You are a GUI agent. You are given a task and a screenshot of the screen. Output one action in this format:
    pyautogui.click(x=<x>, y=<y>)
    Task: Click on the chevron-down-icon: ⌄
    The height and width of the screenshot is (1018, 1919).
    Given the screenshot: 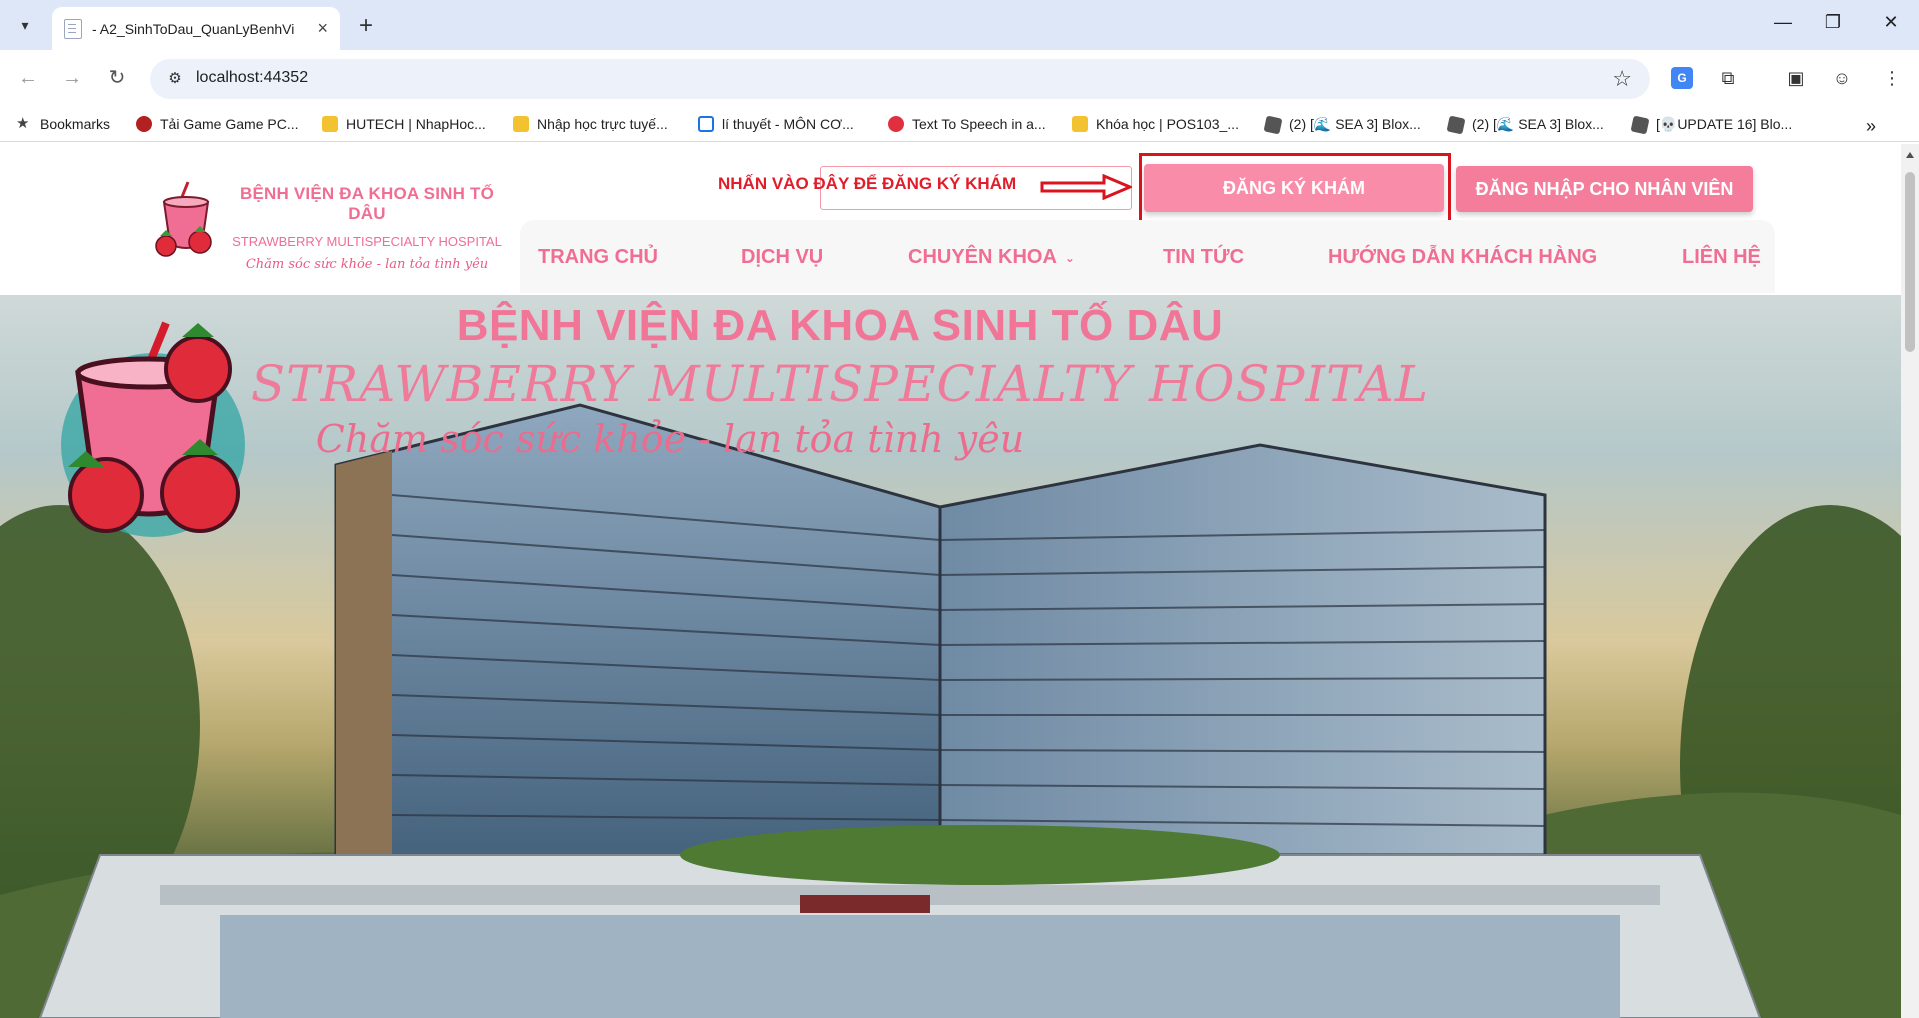 What is the action you would take?
    pyautogui.click(x=1069, y=257)
    